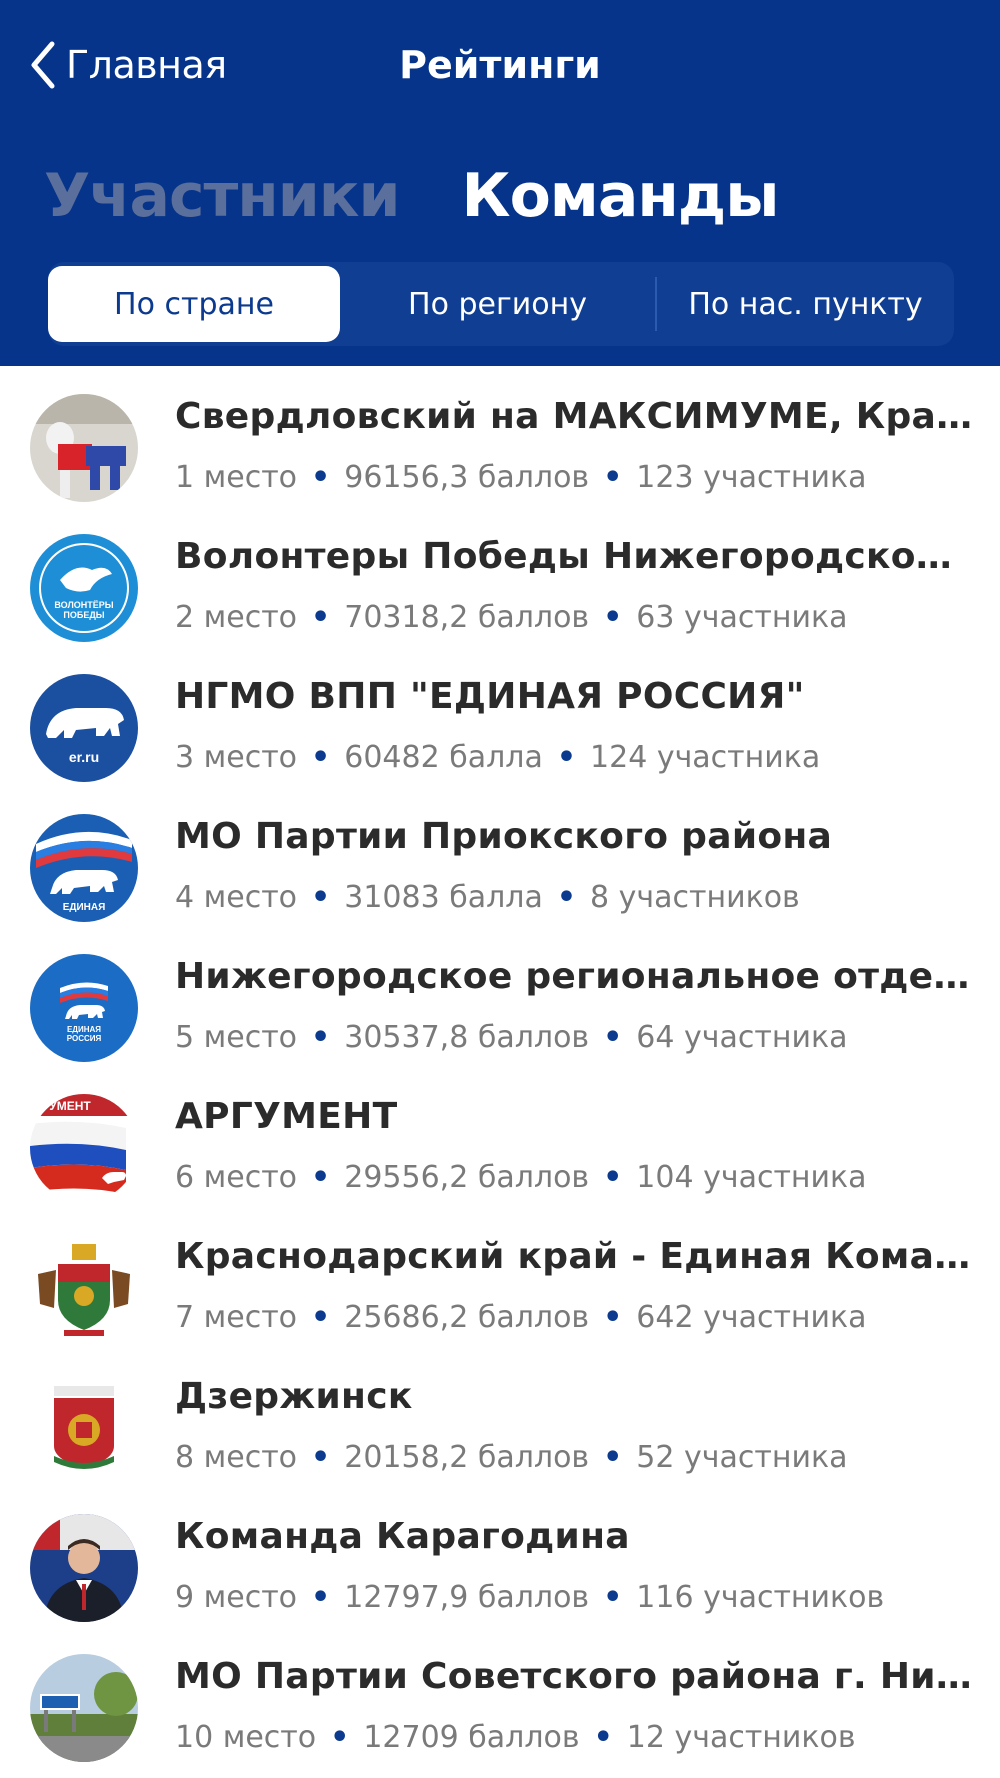  I want to click on team-points: 31083 балла, so click(443, 897).